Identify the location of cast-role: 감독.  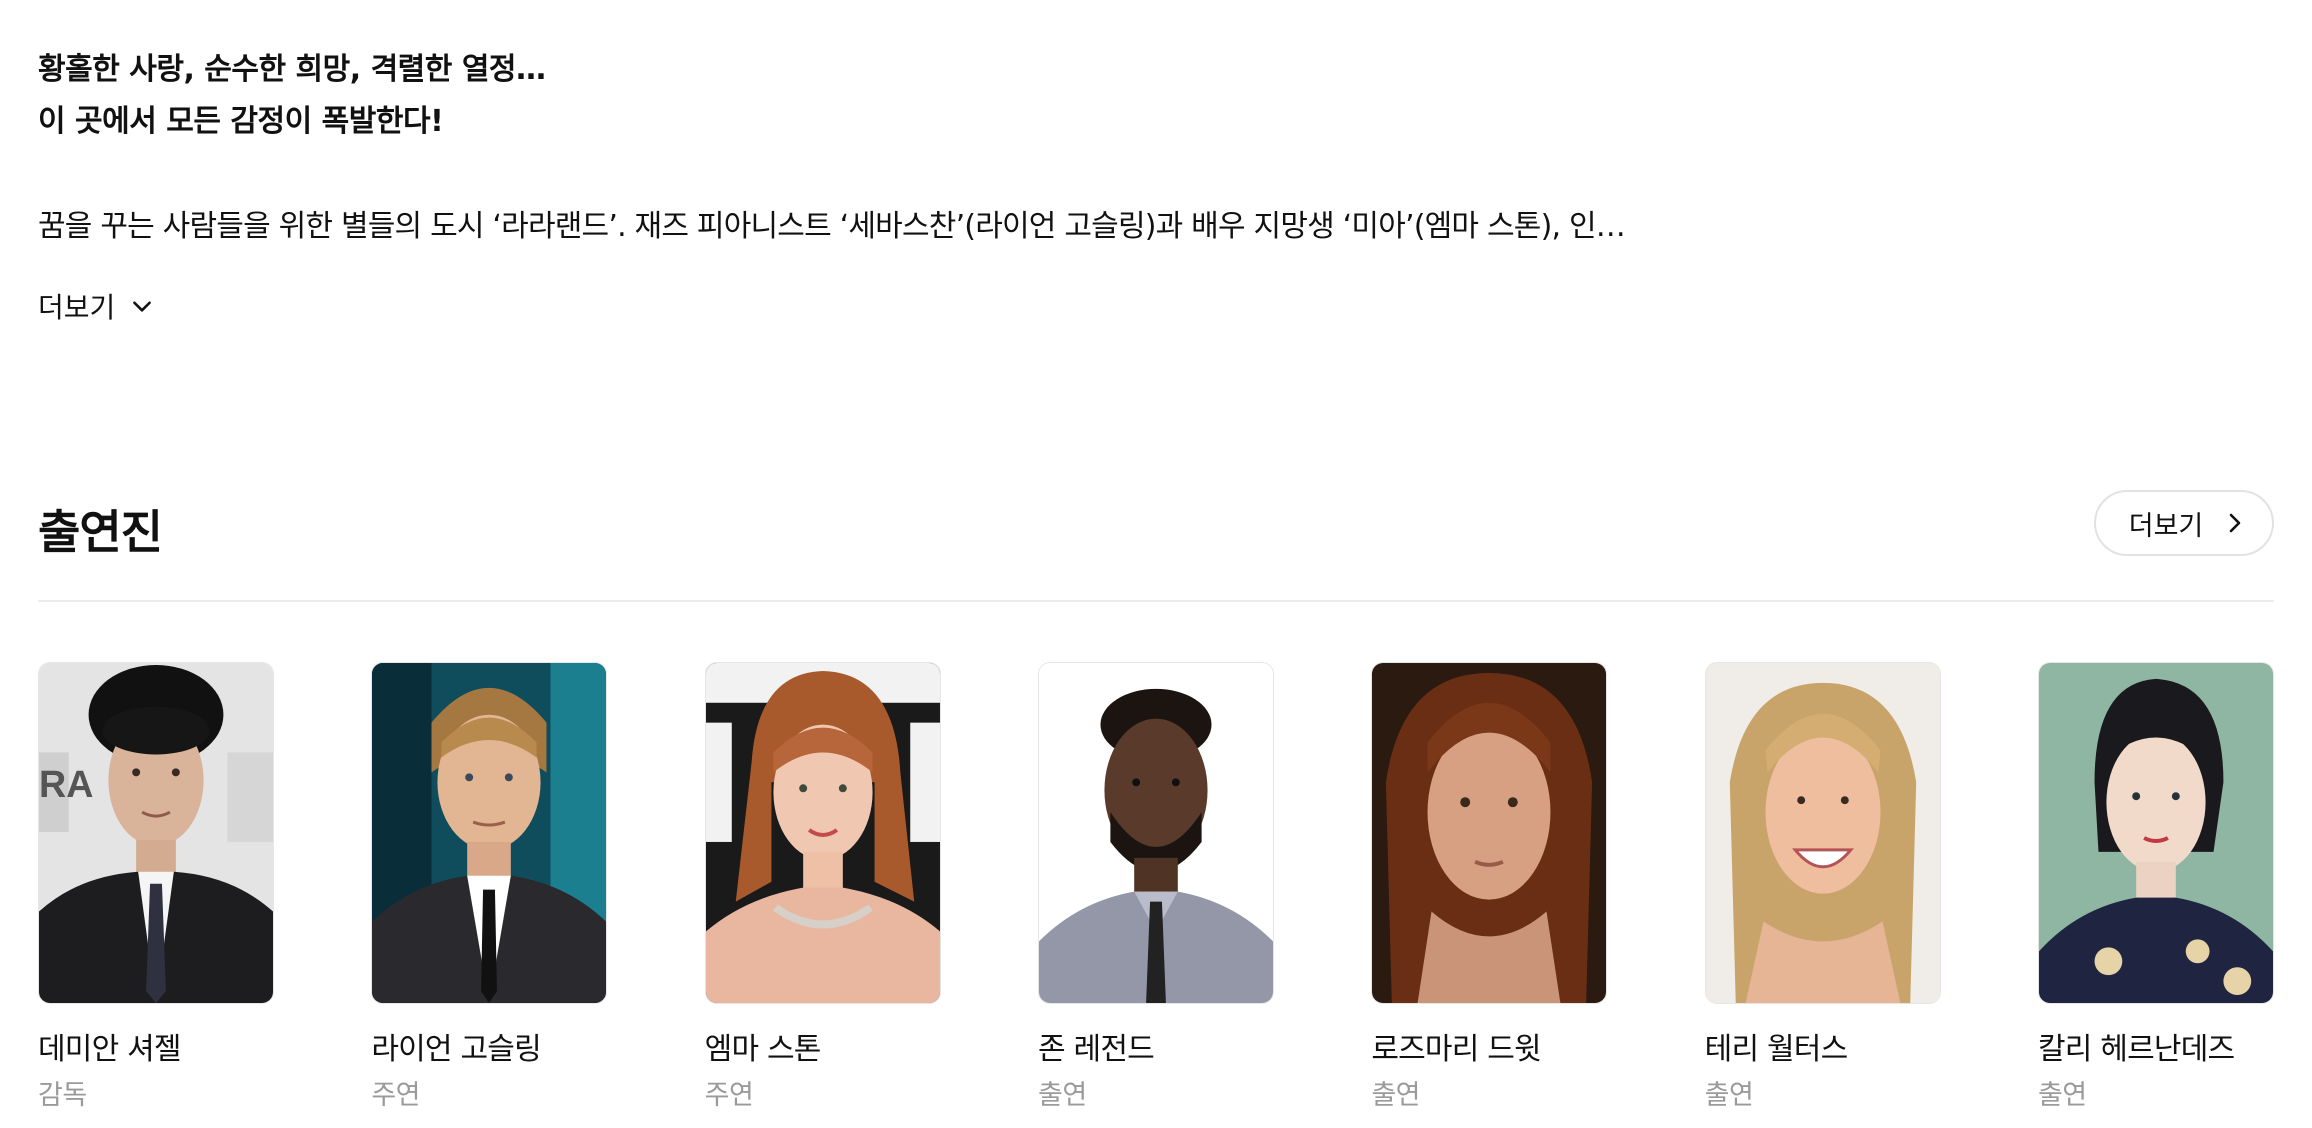
(62, 1095).